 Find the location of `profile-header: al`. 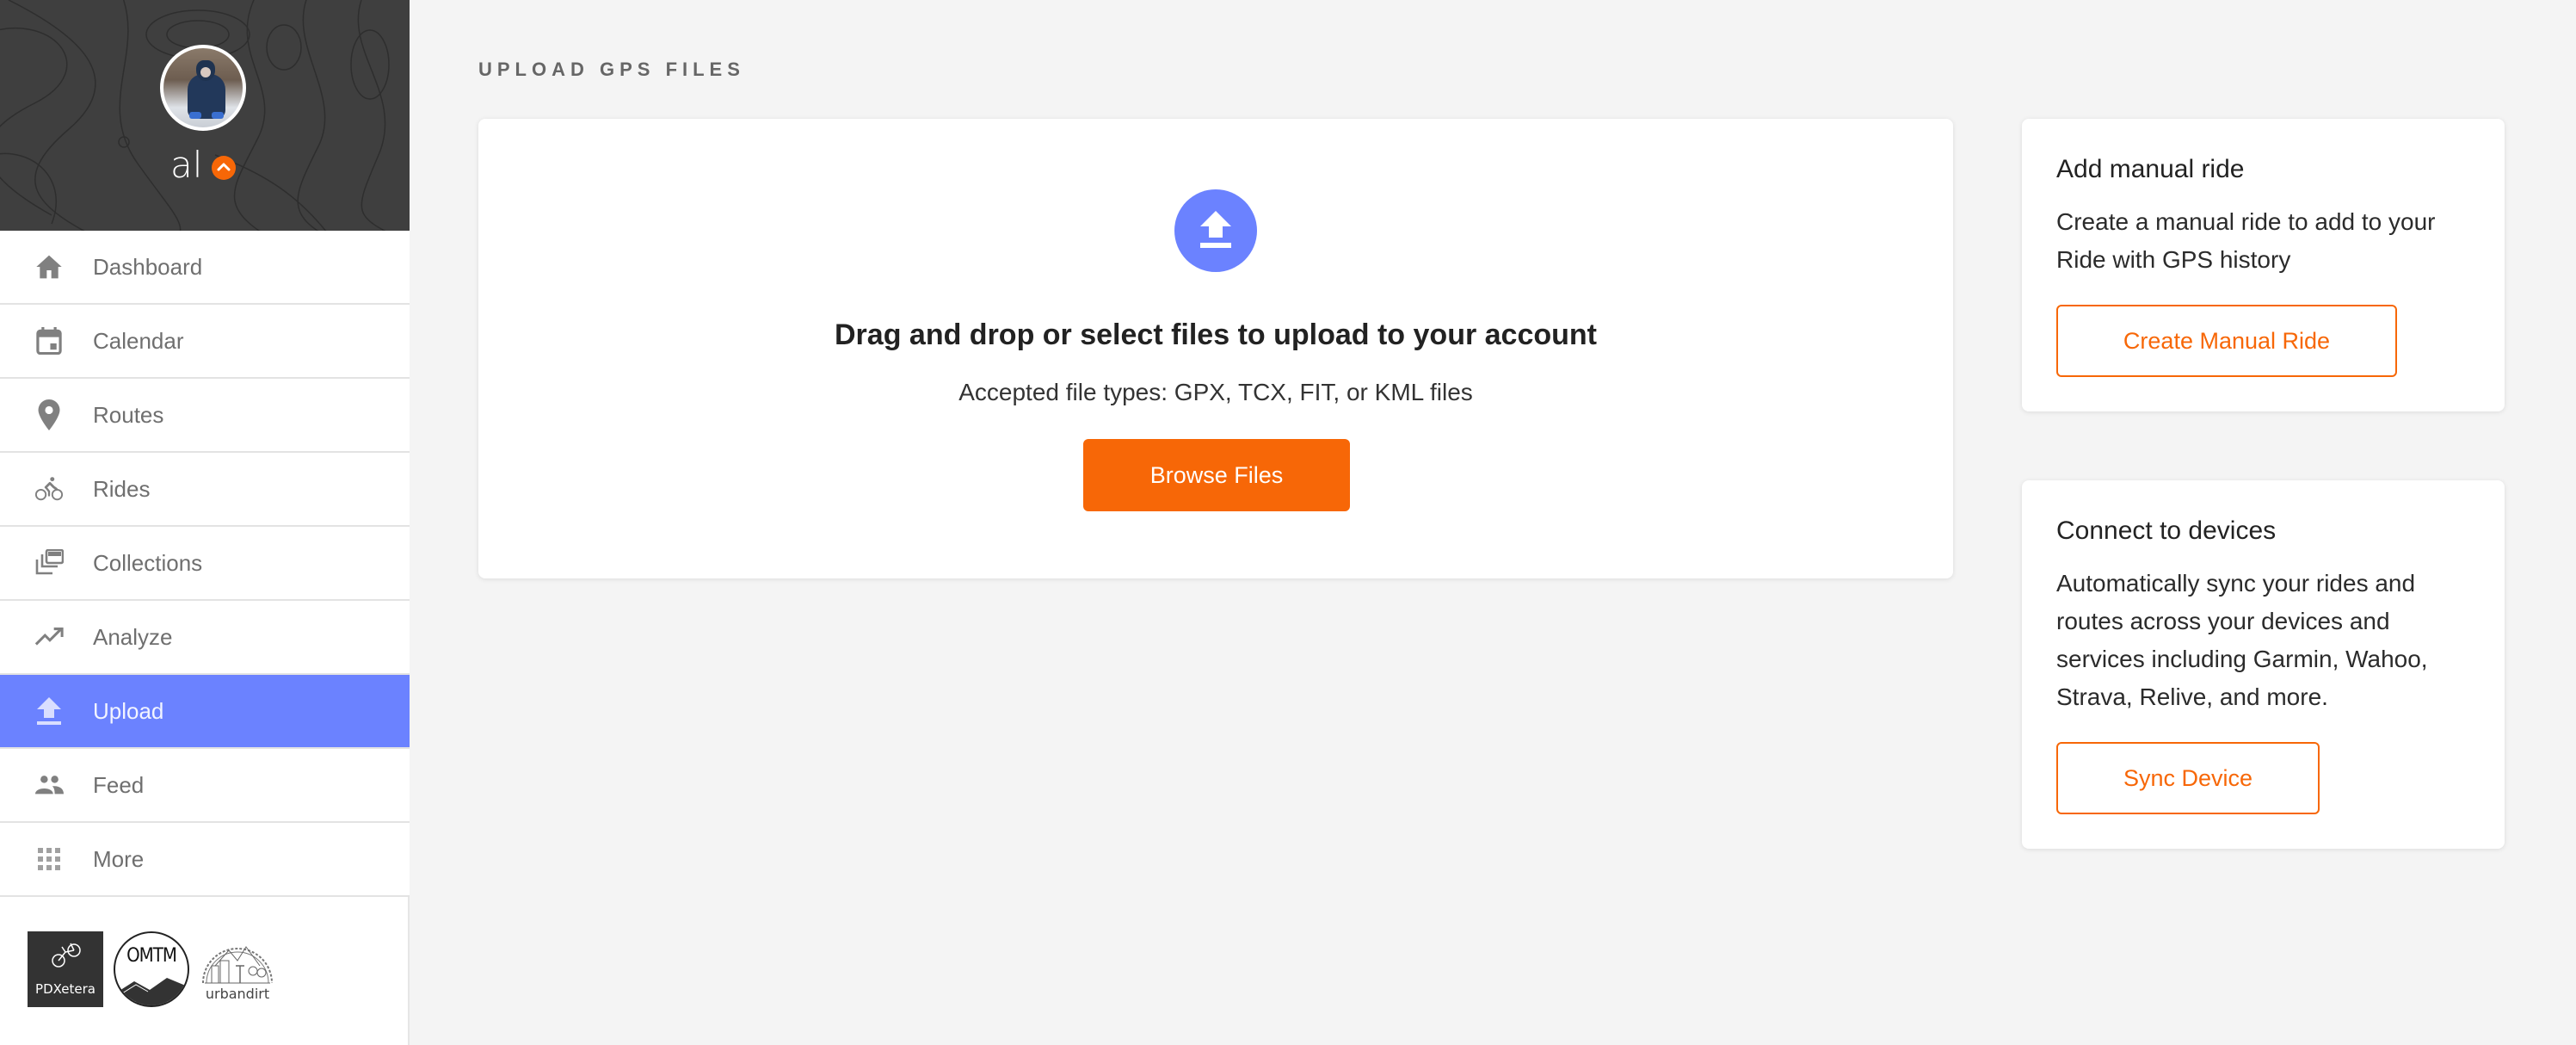

profile-header: al is located at coordinates (205, 116).